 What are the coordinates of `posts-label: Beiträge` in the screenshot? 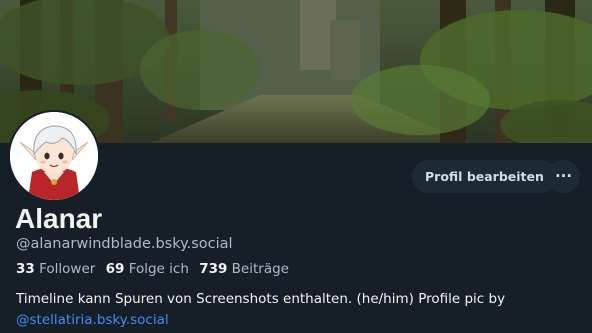 It's located at (260, 269).